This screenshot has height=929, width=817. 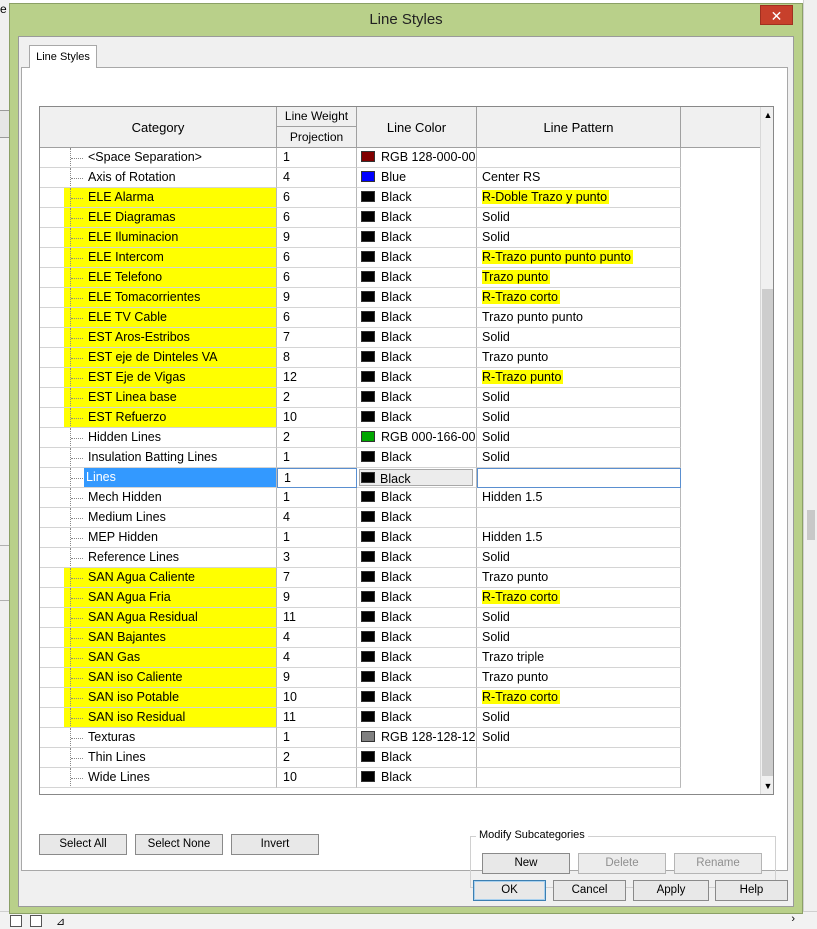 What do you see at coordinates (158, 698) in the screenshot?
I see `category-cell: SAN iso Potable` at bounding box center [158, 698].